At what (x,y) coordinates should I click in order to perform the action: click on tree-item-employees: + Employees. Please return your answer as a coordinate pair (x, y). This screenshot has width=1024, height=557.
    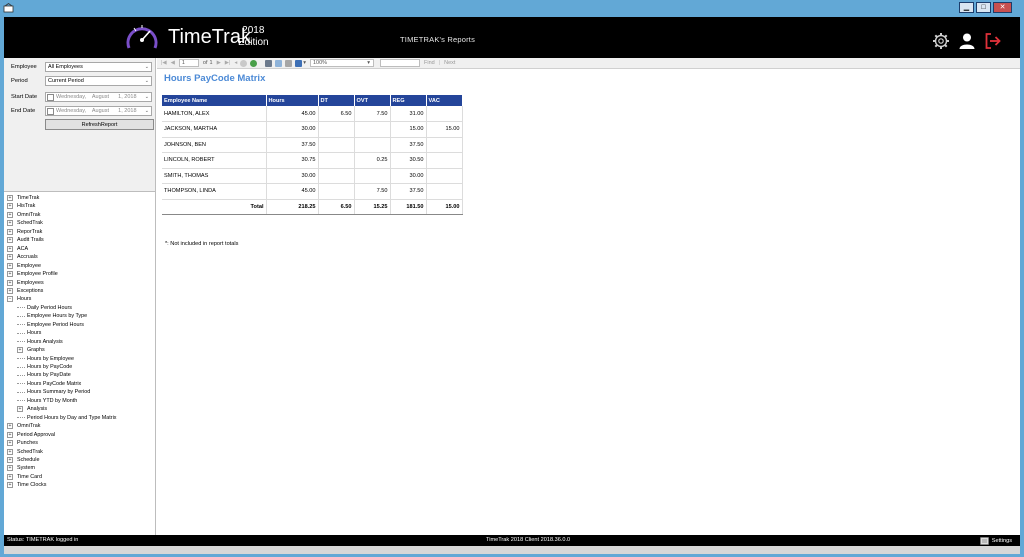
    Looking at the image, I should click on (25, 283).